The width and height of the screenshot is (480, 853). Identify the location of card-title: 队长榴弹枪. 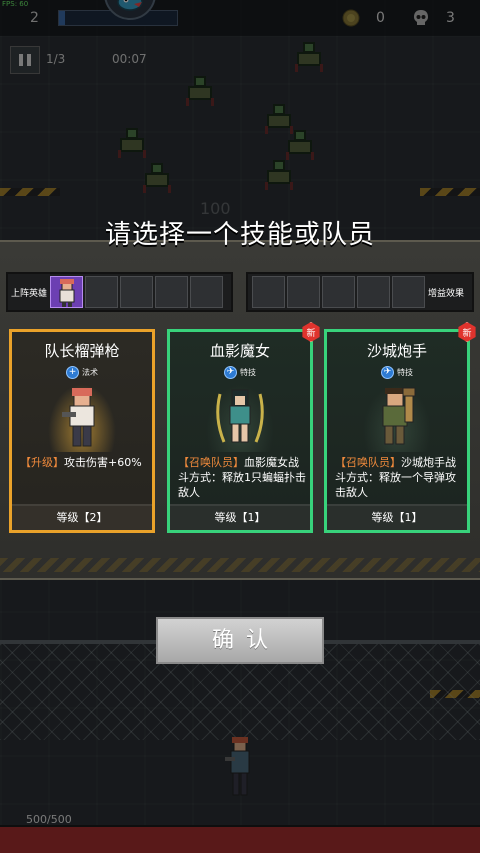
(82, 351).